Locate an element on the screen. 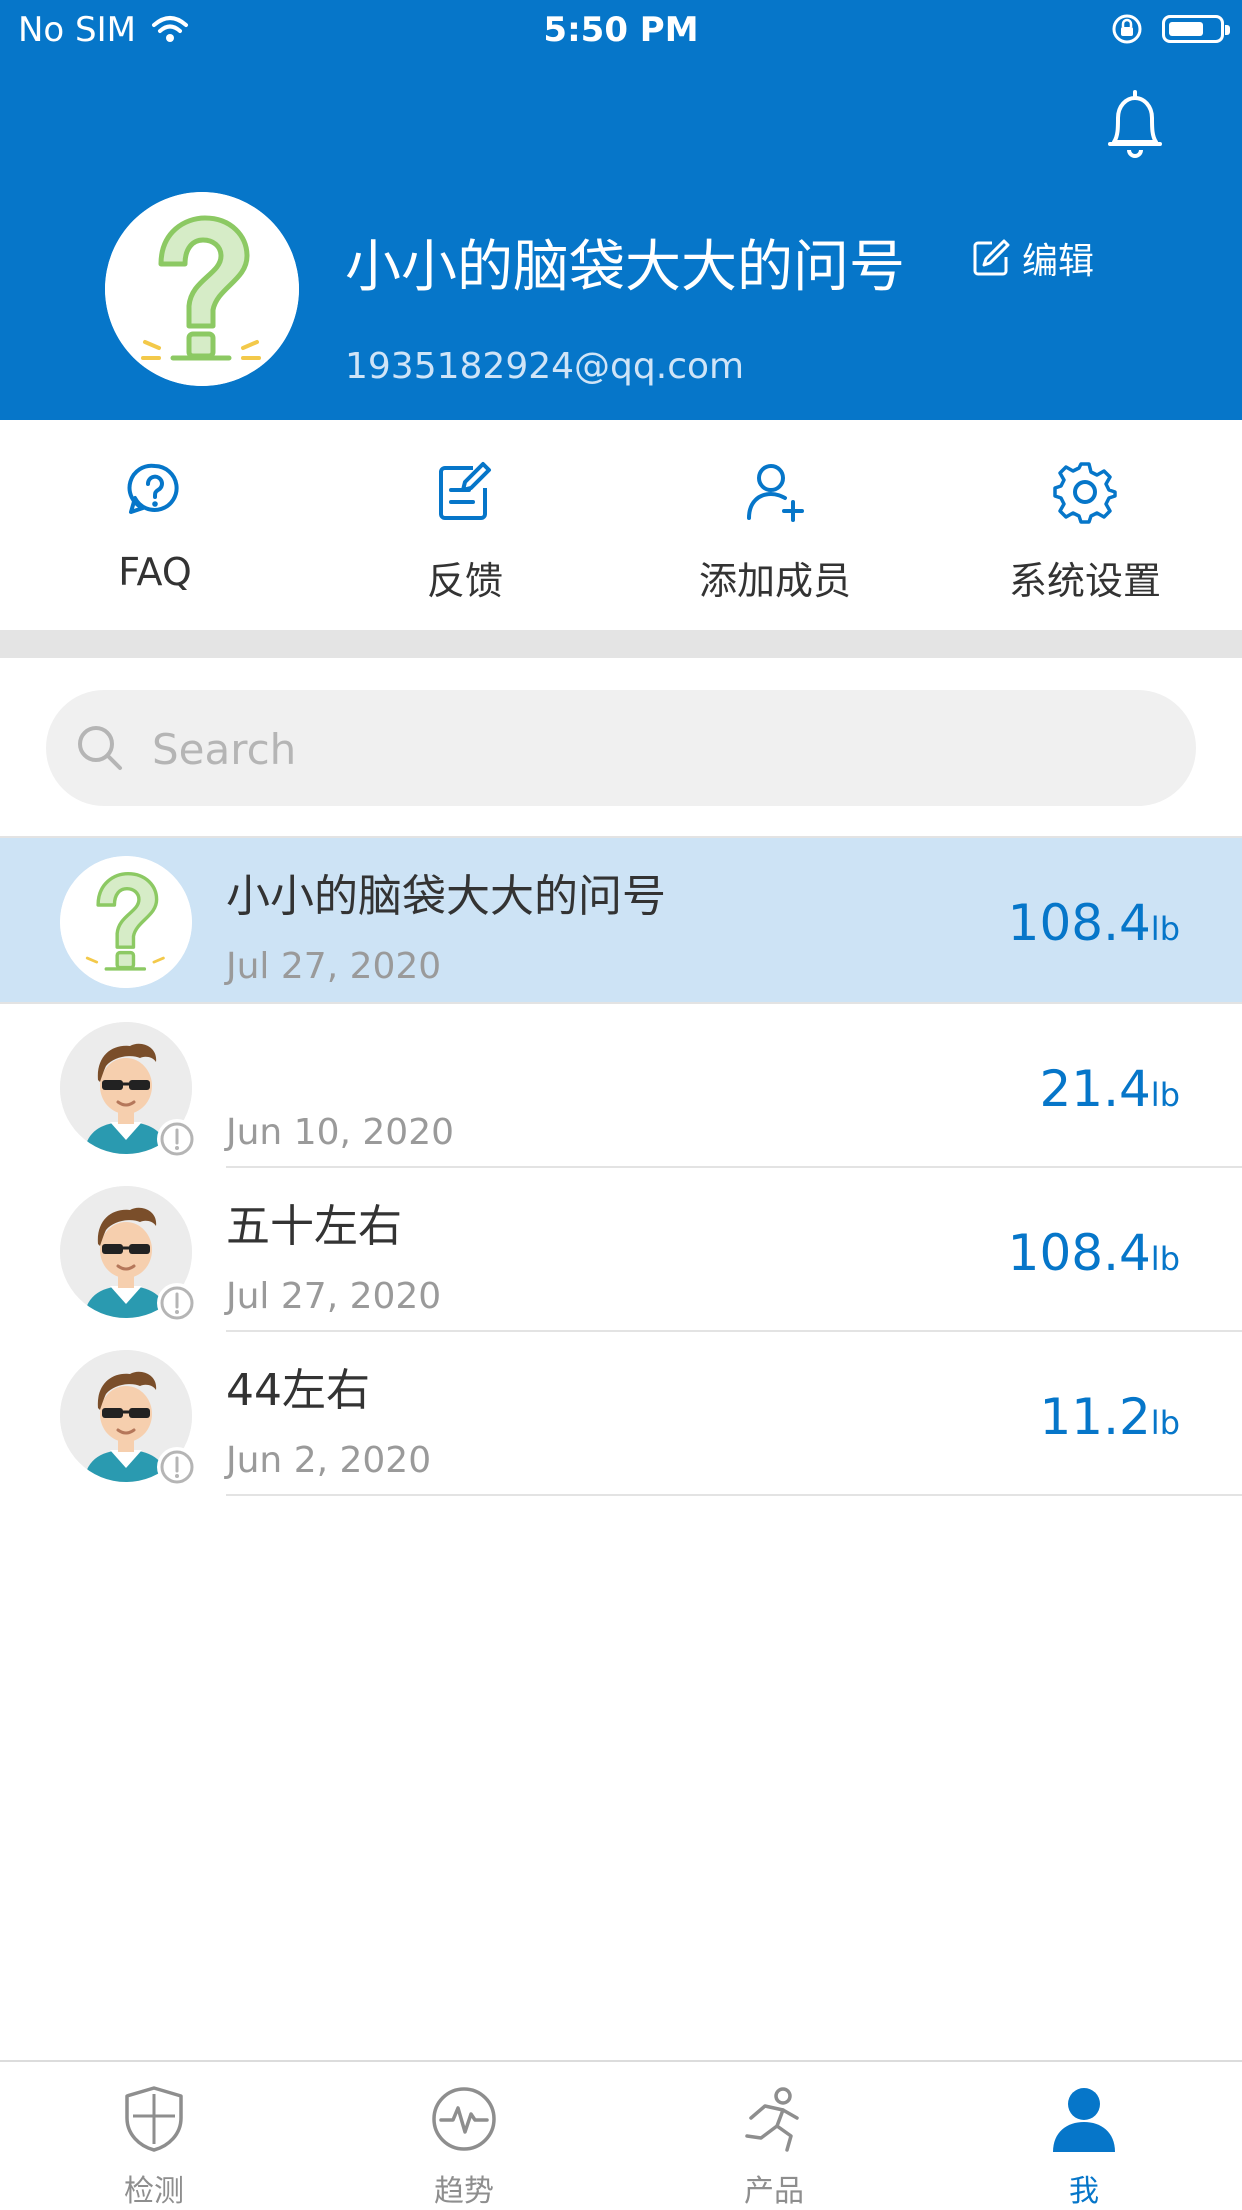  edit-profile-button: 编辑 is located at coordinates (1032, 258).